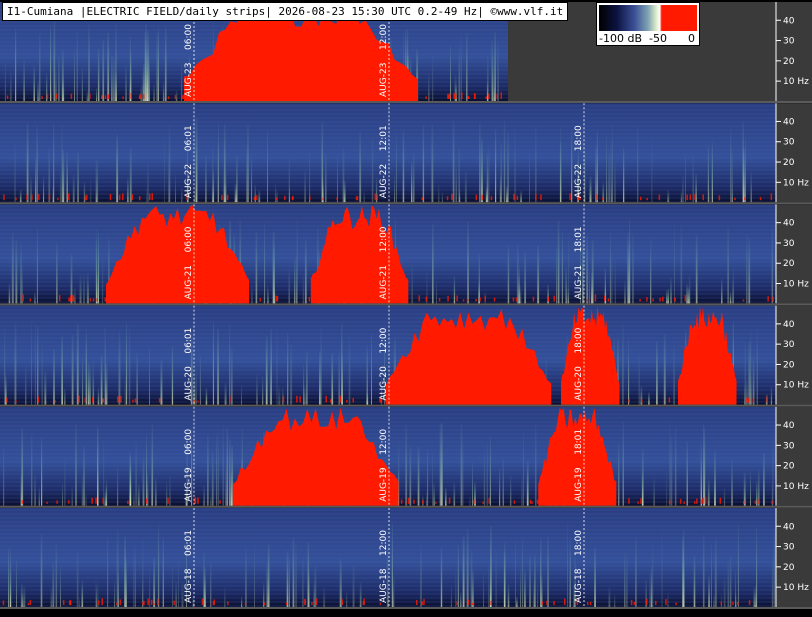 The image size is (812, 617). I want to click on freq-tick-label: 40, so click(789, 527).